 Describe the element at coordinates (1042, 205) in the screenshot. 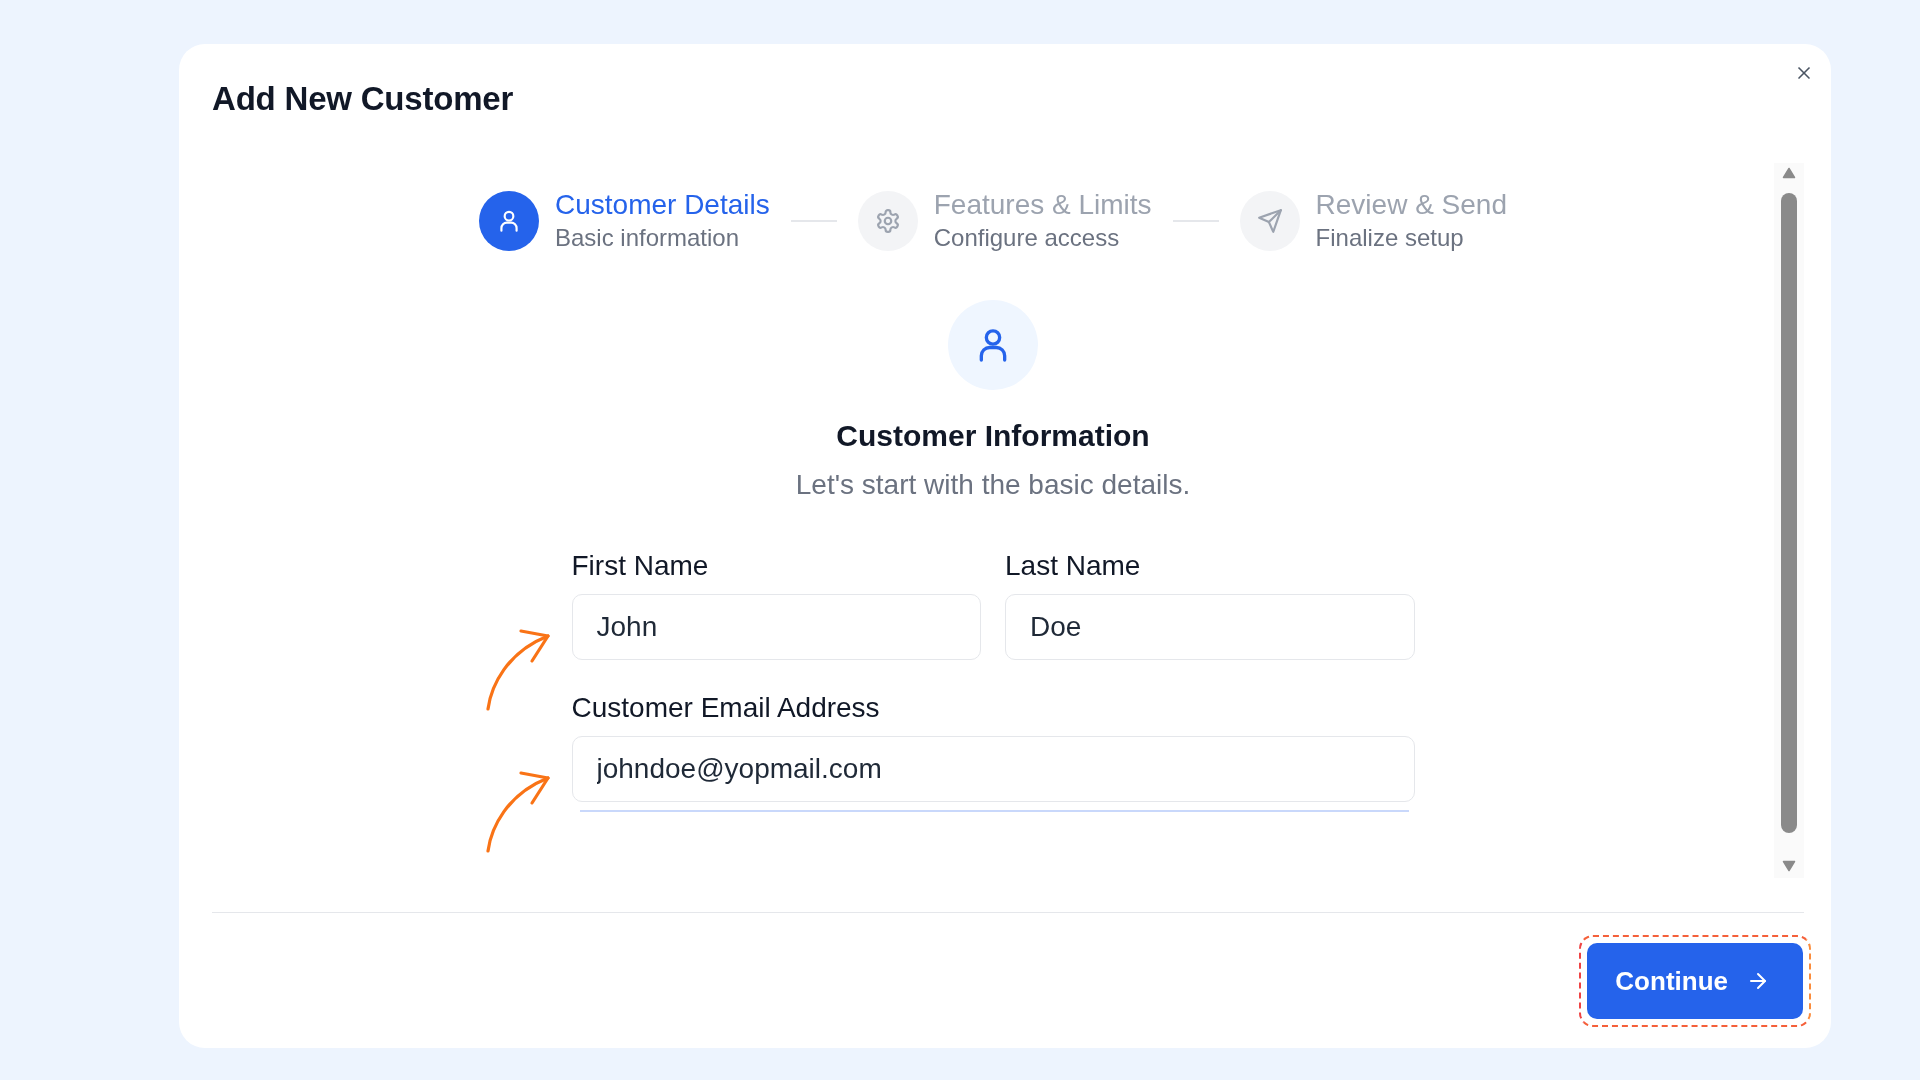

I see `step-title: Features & Limits` at that location.